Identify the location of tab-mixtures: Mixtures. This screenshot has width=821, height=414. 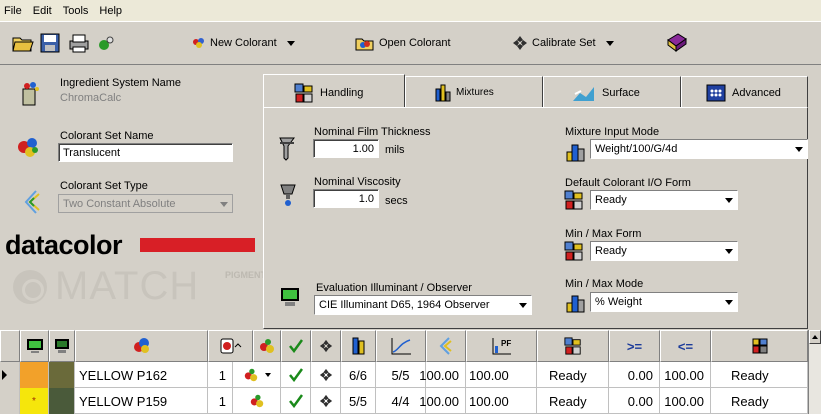
(474, 92).